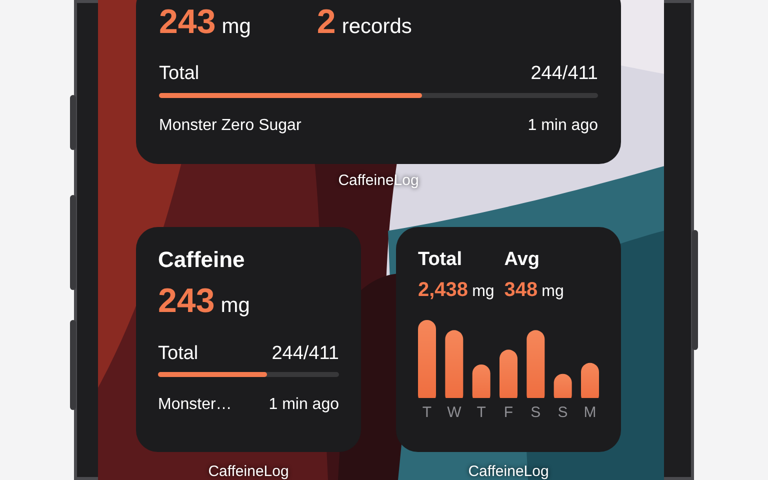 The width and height of the screenshot is (768, 480). What do you see at coordinates (230, 126) in the screenshot?
I see `last-drink: Monster Zero Sugar` at bounding box center [230, 126].